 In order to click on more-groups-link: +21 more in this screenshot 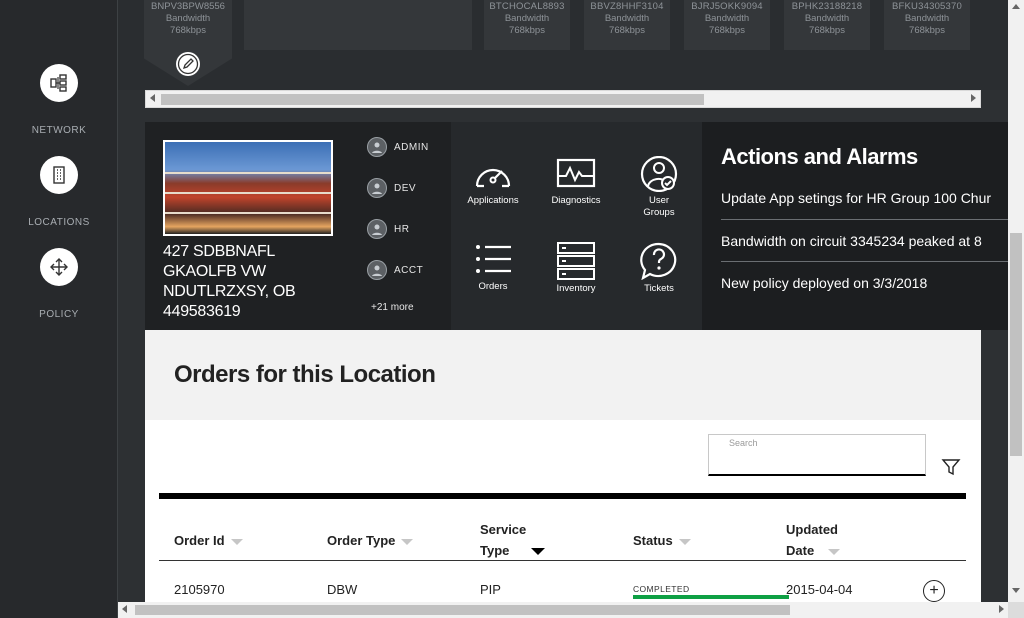, I will do `click(392, 307)`.